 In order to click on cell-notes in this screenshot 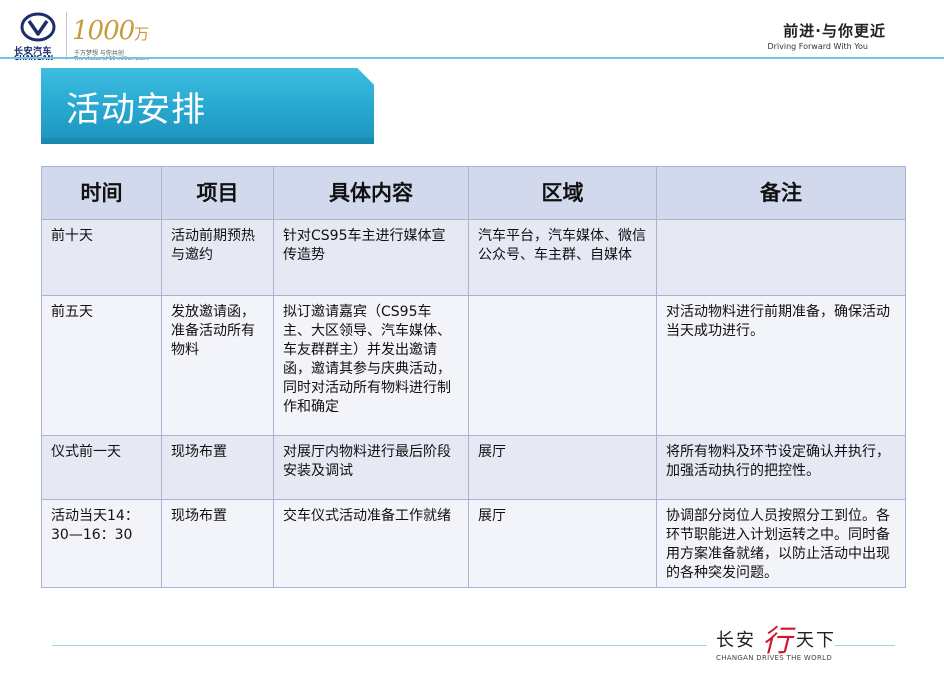, I will do `click(781, 257)`.